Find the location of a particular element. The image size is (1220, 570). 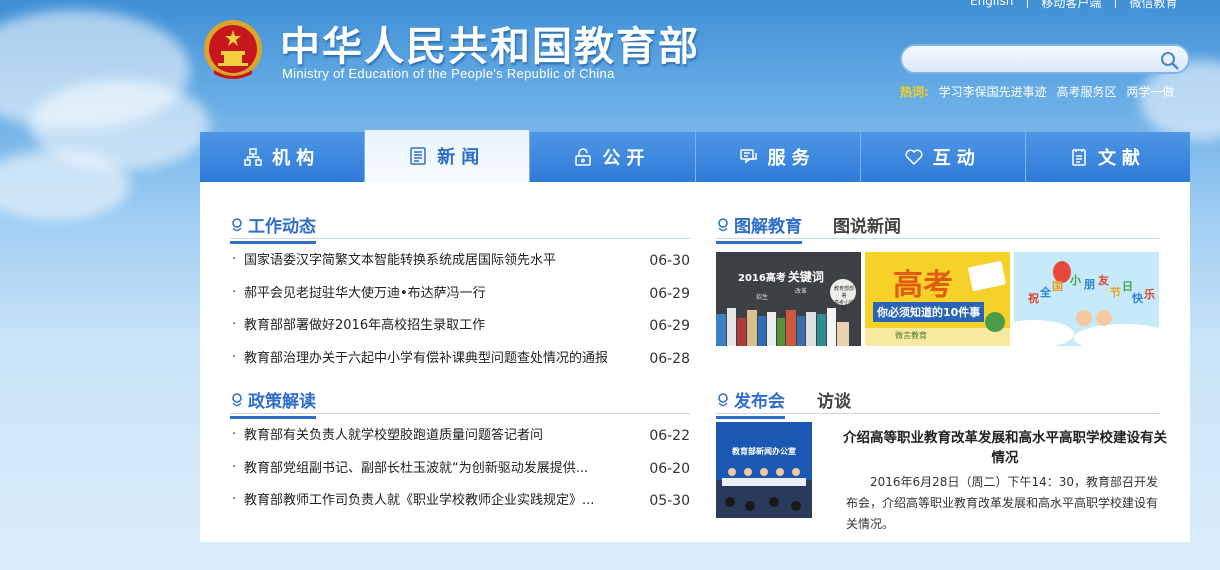

nav-item-org: 机构 is located at coordinates (283, 157).